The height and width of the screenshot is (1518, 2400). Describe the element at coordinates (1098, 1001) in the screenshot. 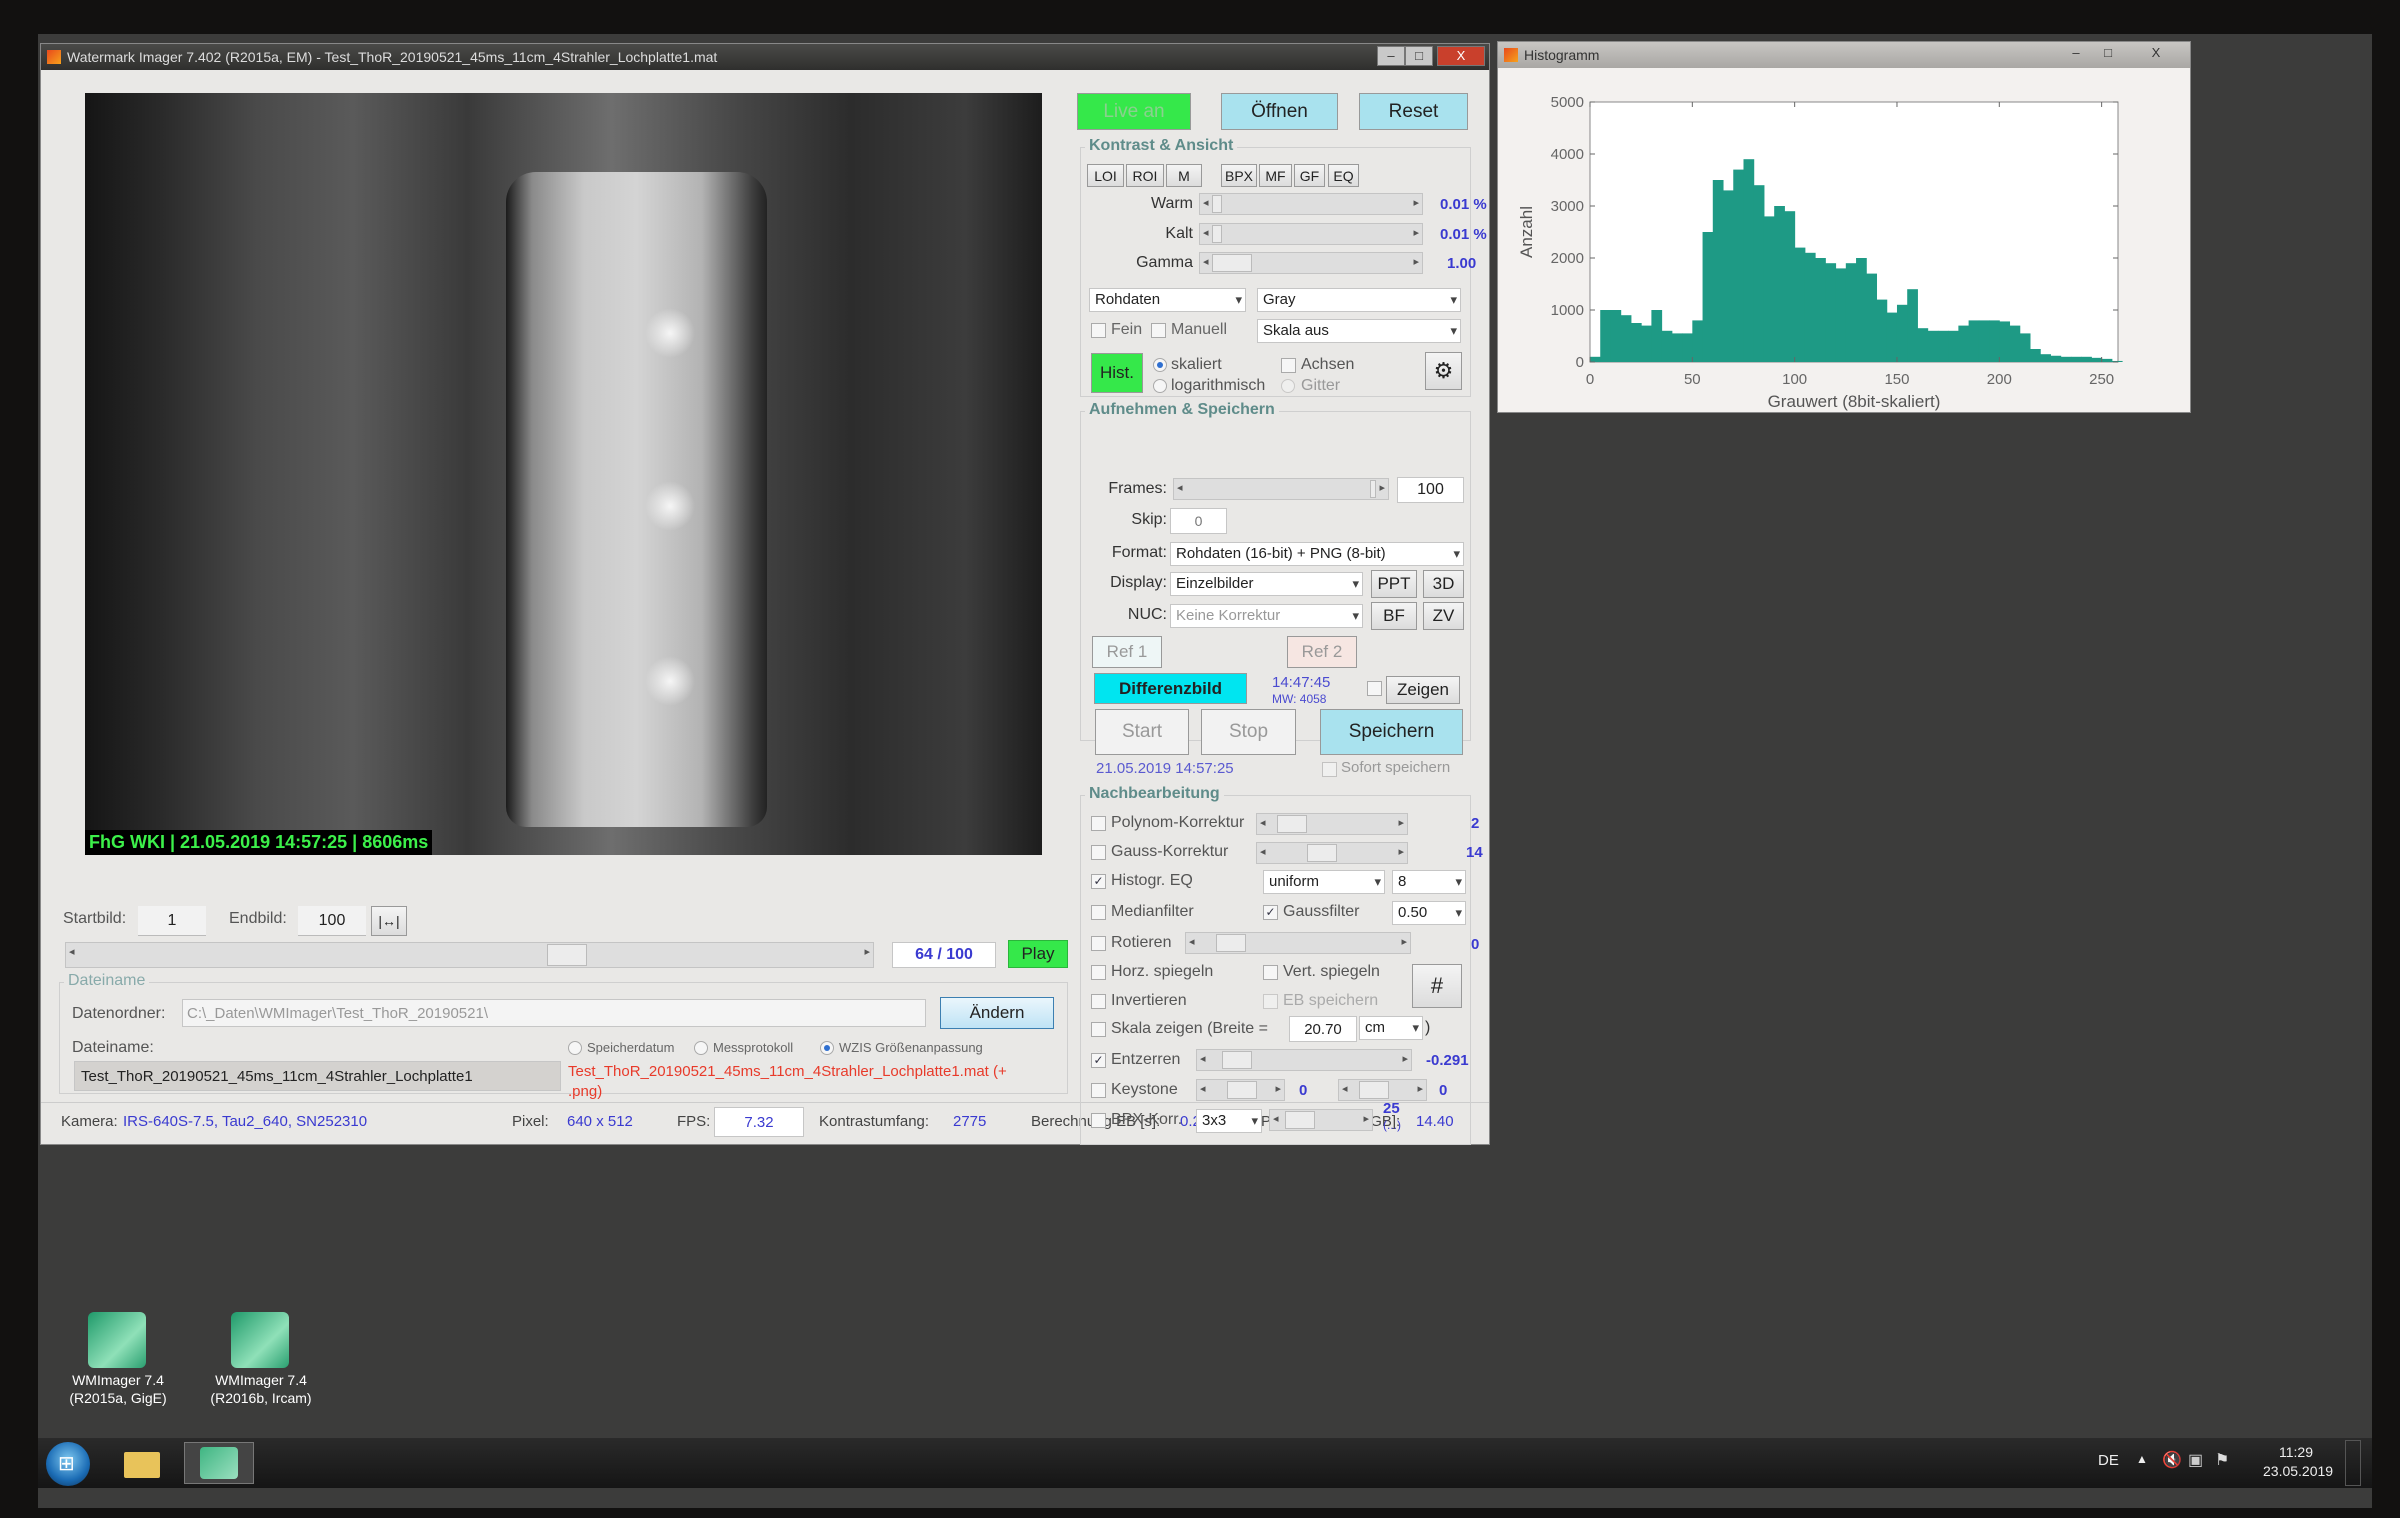

I see `invert-checkbox` at that location.